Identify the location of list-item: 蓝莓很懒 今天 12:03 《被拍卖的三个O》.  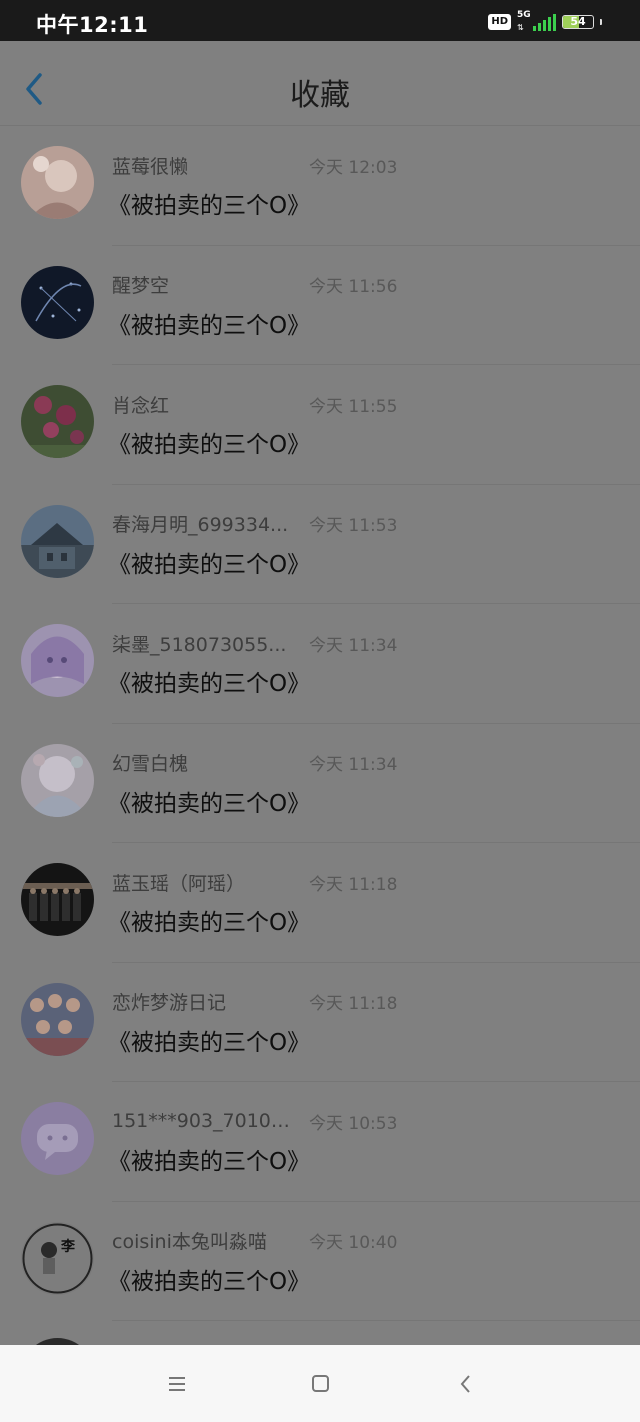
(320, 186).